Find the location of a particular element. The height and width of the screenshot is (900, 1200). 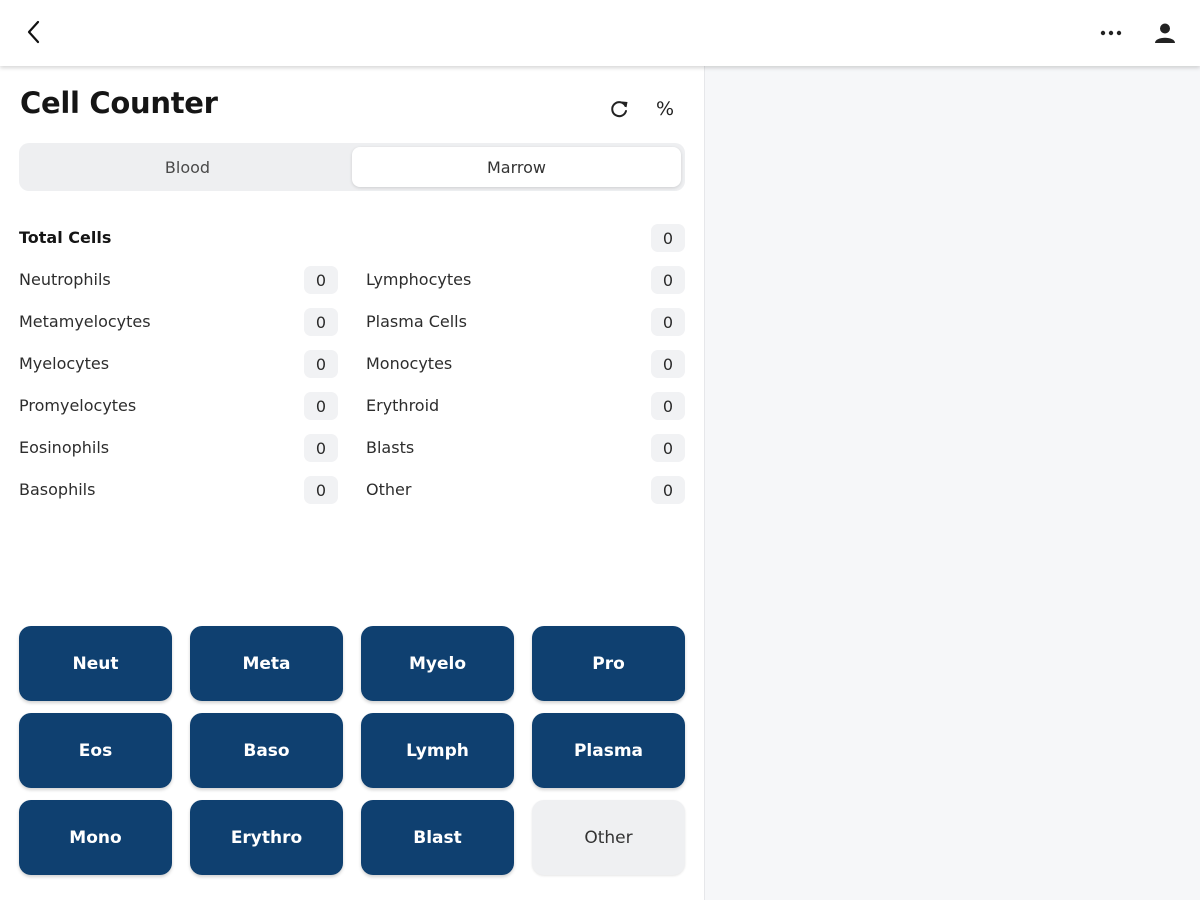

top-app-bar is located at coordinates (600, 33).